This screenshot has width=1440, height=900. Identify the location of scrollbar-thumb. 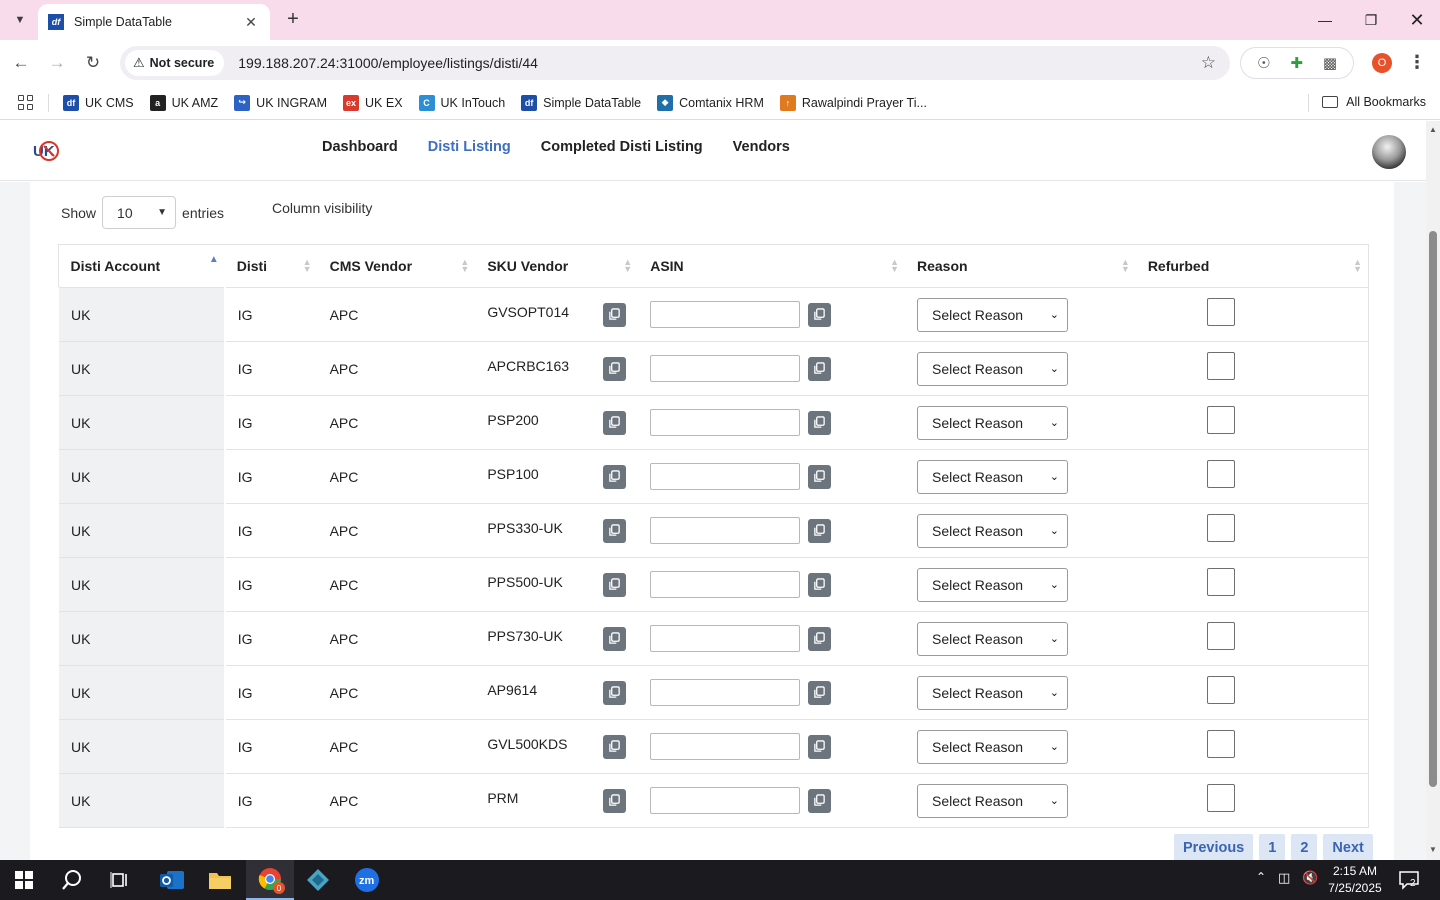
(1433, 509).